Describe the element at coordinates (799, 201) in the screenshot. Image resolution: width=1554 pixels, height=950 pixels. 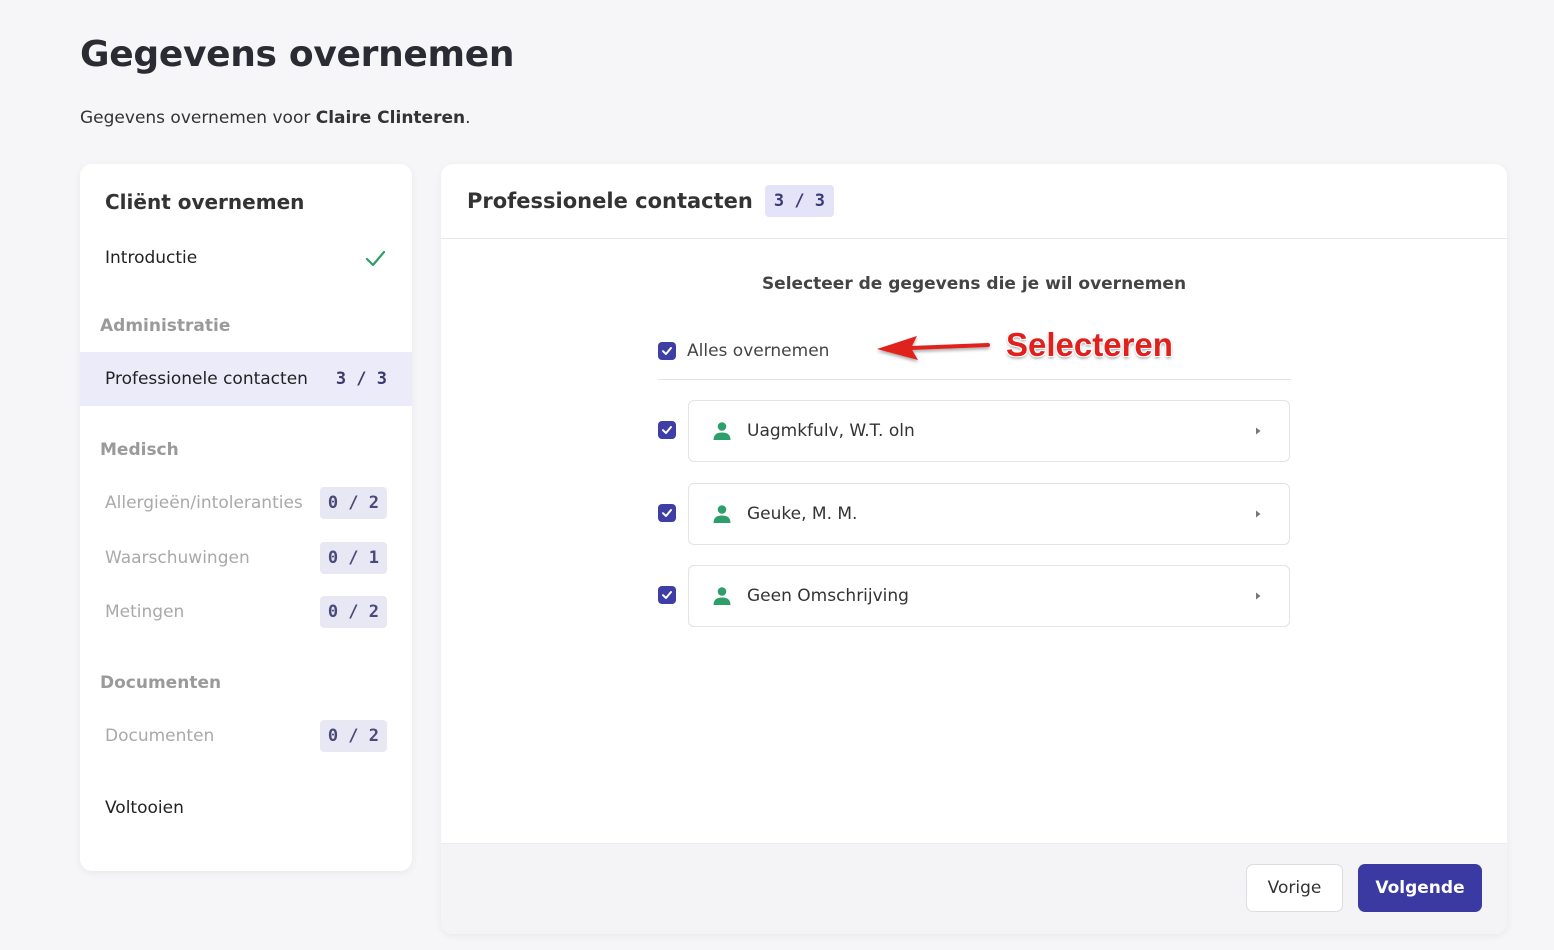
I see `panel-count-badge: 3 / 3` at that location.